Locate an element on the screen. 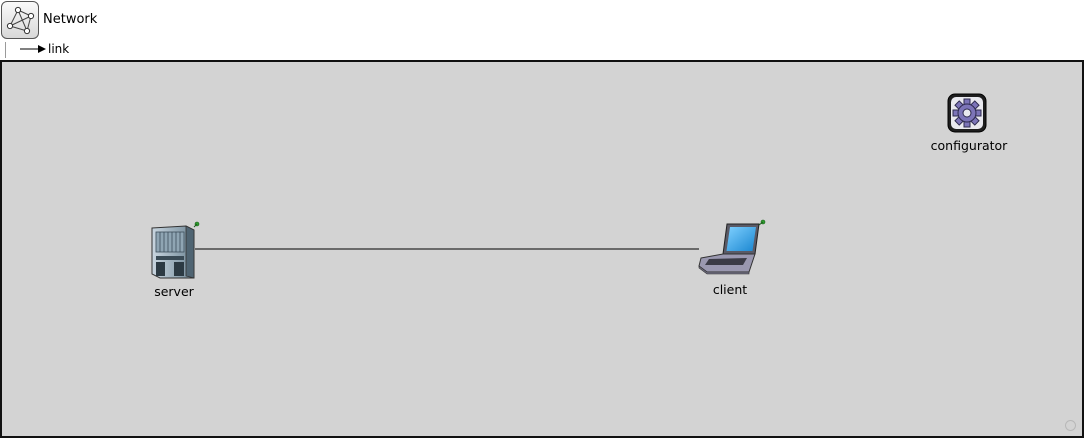 This screenshot has height=438, width=1084. network-icon is located at coordinates (20, 20).